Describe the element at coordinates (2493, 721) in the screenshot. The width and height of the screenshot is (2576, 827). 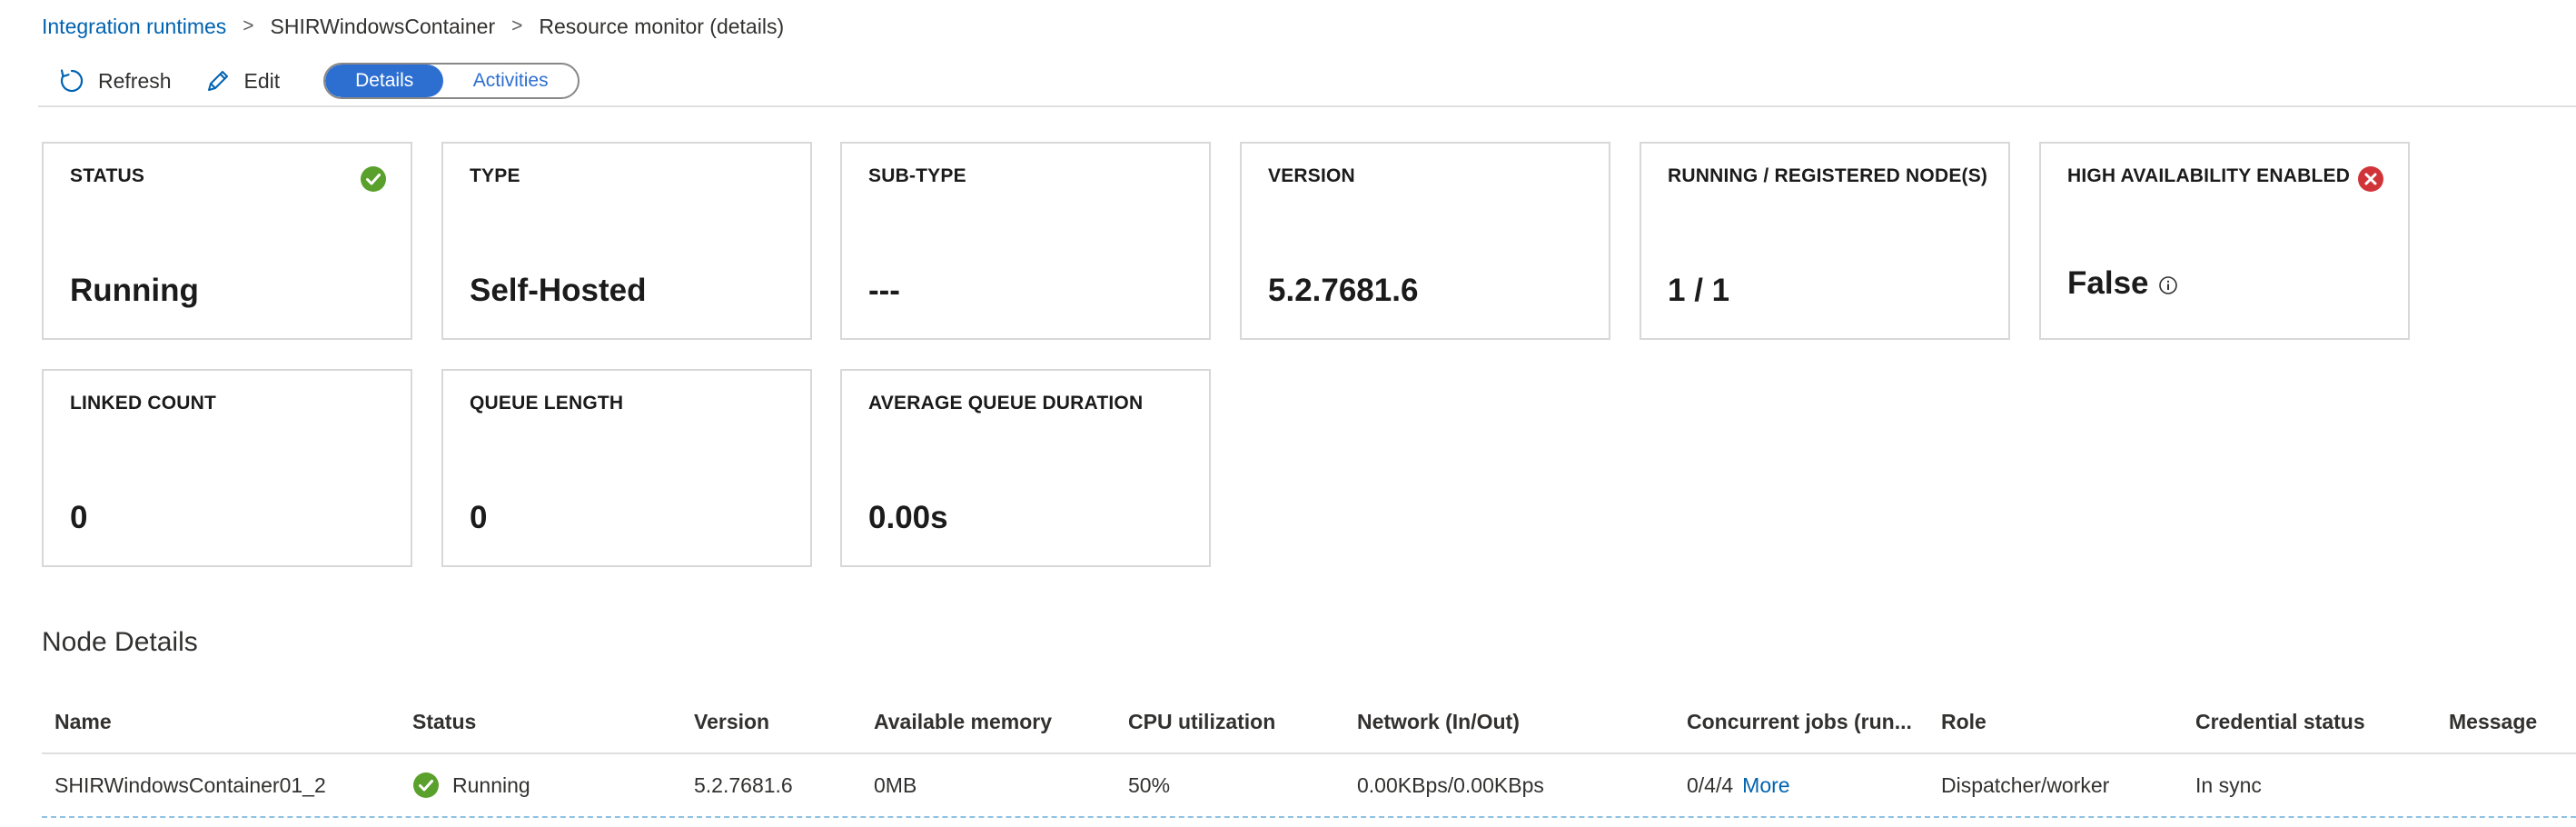
I see `column-header-message: Message` at that location.